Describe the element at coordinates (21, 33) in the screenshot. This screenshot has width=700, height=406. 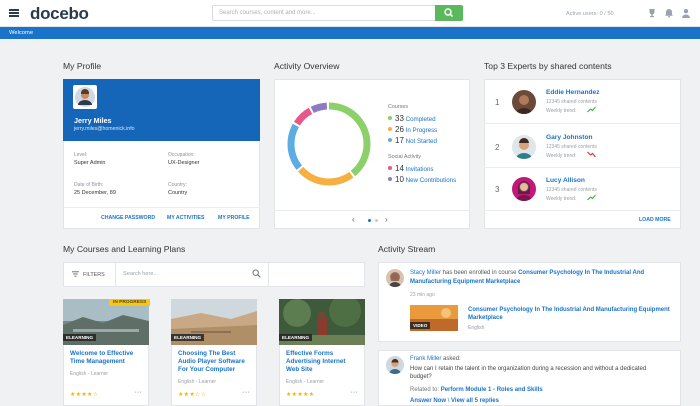
I see `welcome-label: Welcome` at that location.